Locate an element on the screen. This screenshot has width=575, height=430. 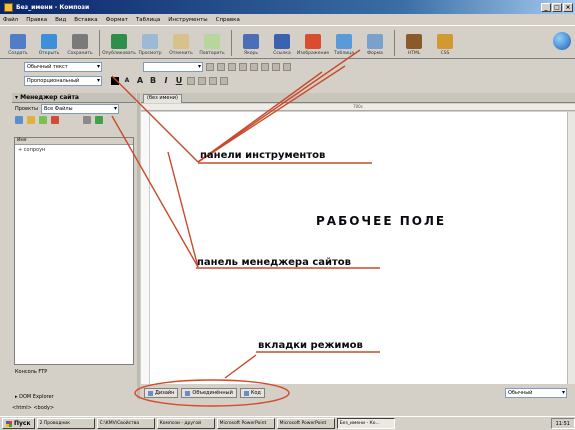
indent2-icon is located at coordinates (224, 81).